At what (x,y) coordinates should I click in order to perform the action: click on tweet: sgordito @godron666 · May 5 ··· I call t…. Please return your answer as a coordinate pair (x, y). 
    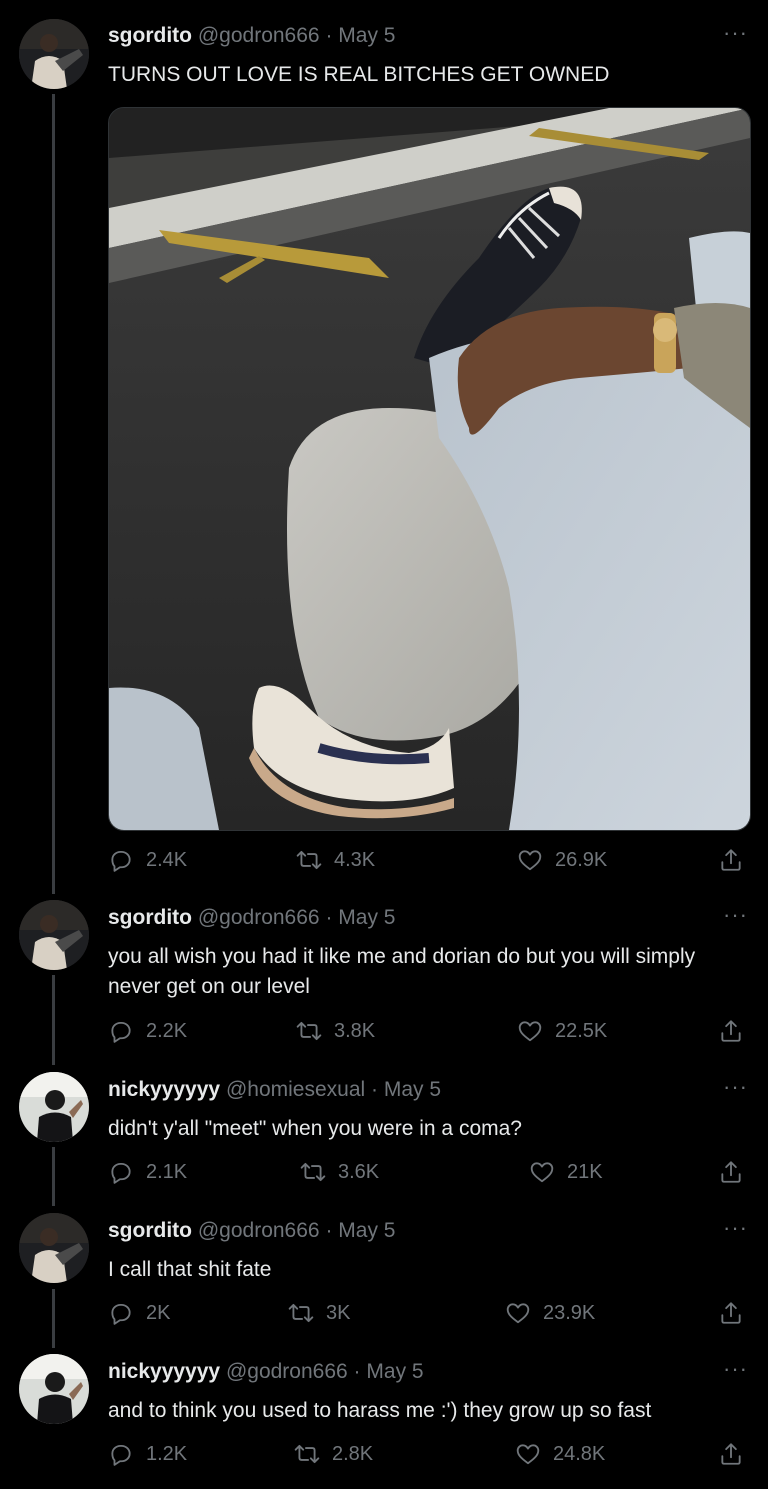
    Looking at the image, I should click on (384, 1273).